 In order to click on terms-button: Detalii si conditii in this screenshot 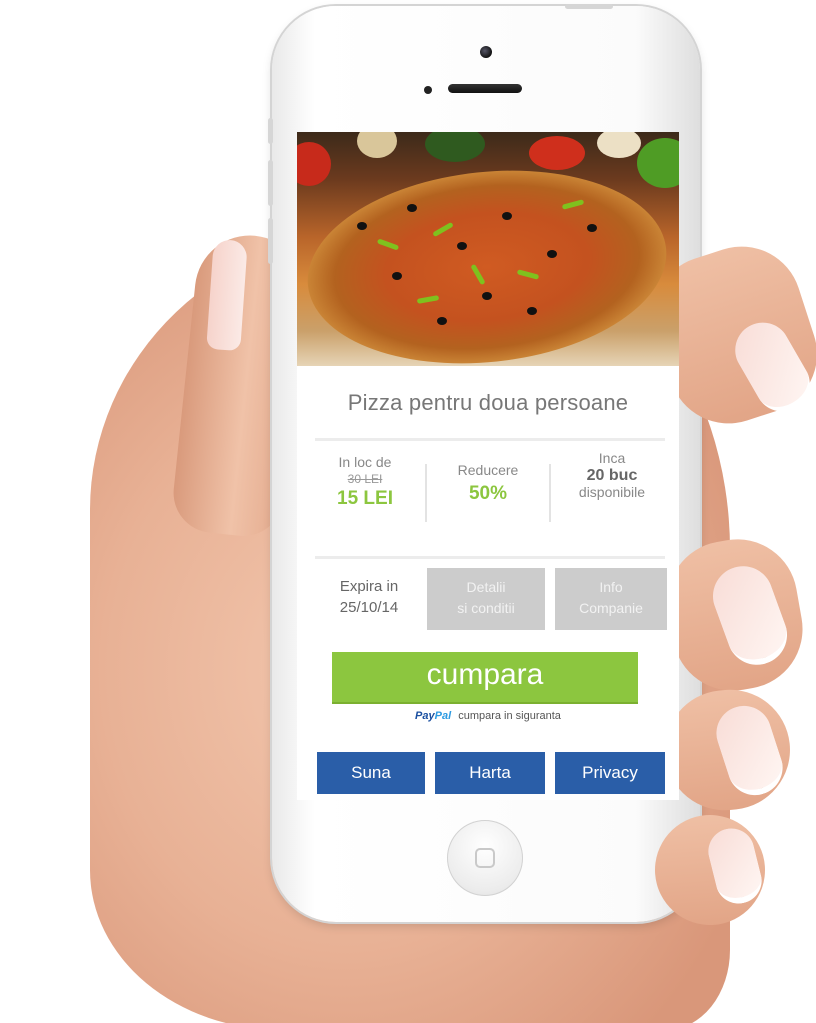, I will do `click(486, 599)`.